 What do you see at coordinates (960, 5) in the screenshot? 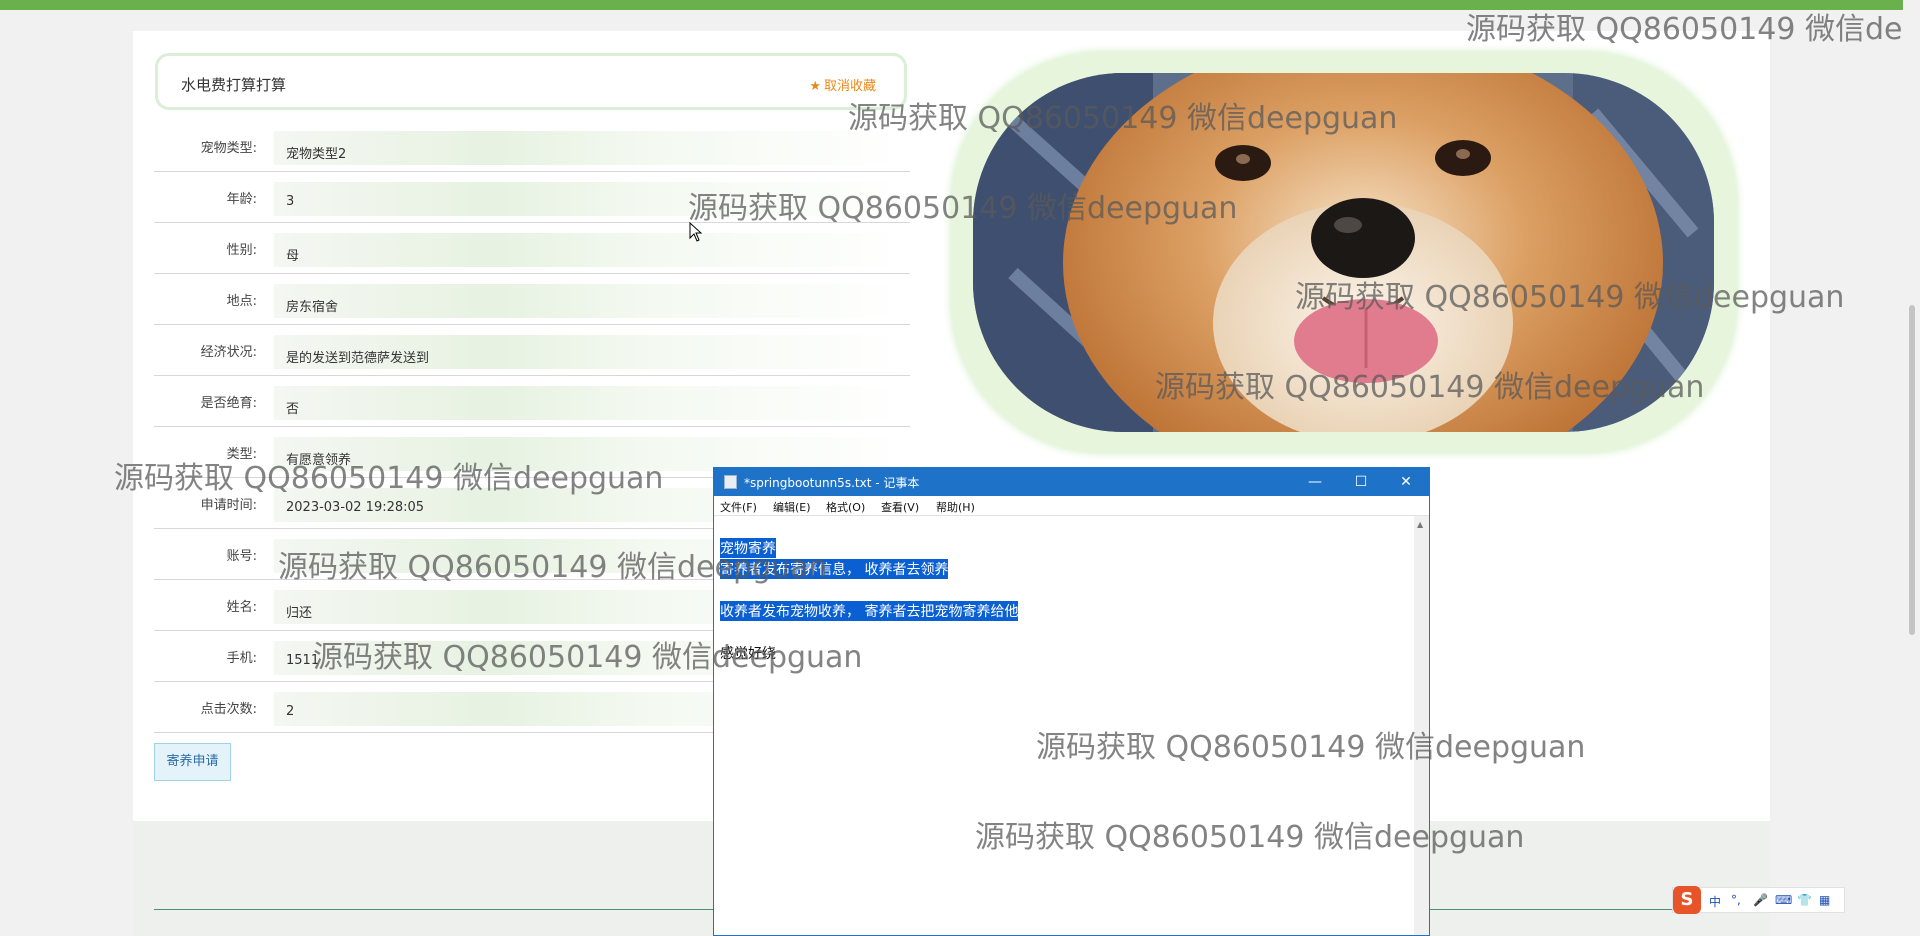
I see `top-accent-bar` at bounding box center [960, 5].